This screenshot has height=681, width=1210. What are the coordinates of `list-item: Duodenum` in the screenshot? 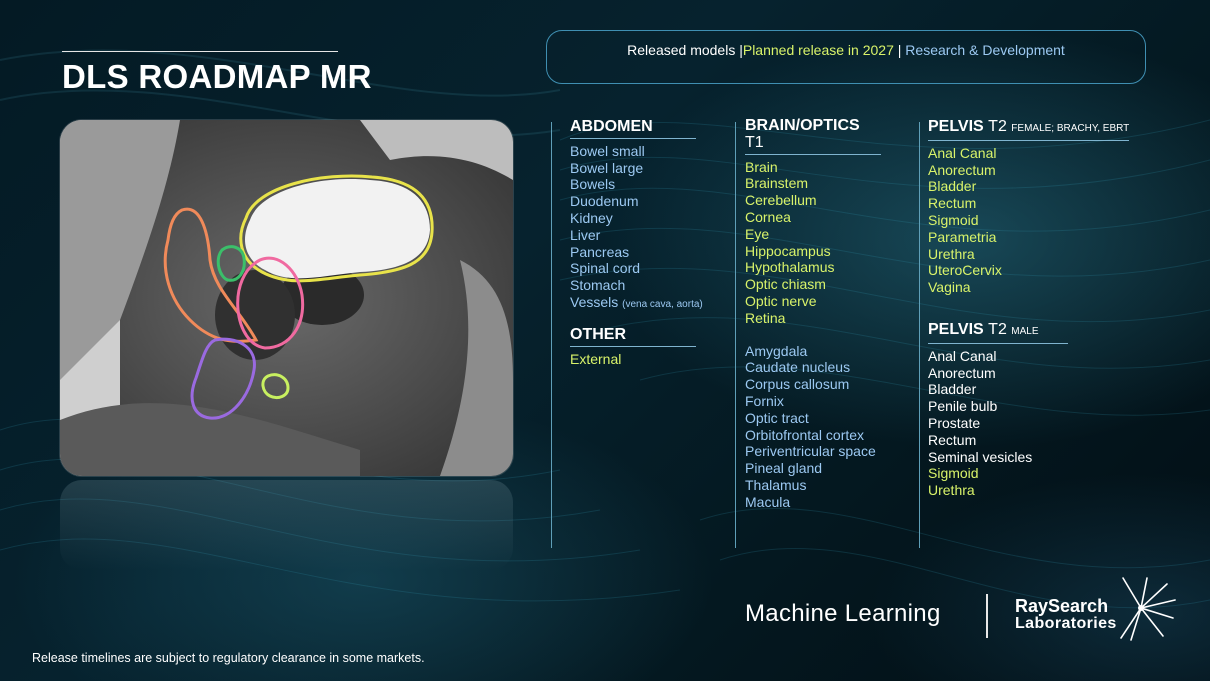 It's located at (604, 201).